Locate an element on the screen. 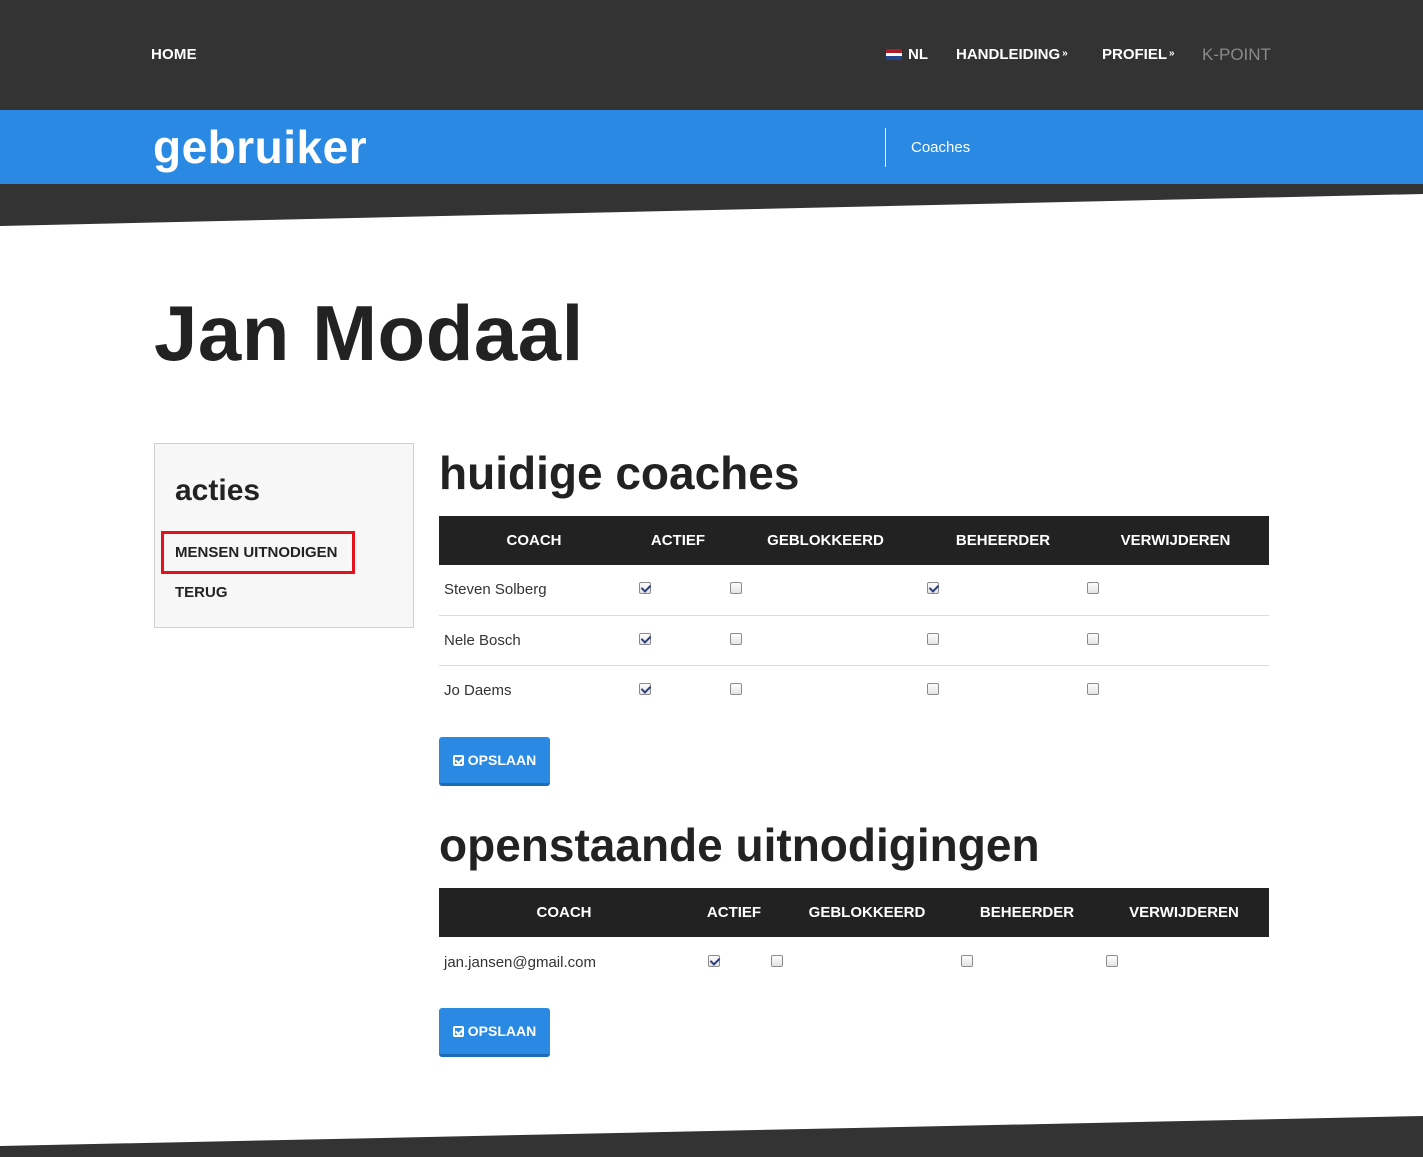 Image resolution: width=1423 pixels, height=1157 pixels. nav-profile-label: PROFIEL is located at coordinates (1135, 54).